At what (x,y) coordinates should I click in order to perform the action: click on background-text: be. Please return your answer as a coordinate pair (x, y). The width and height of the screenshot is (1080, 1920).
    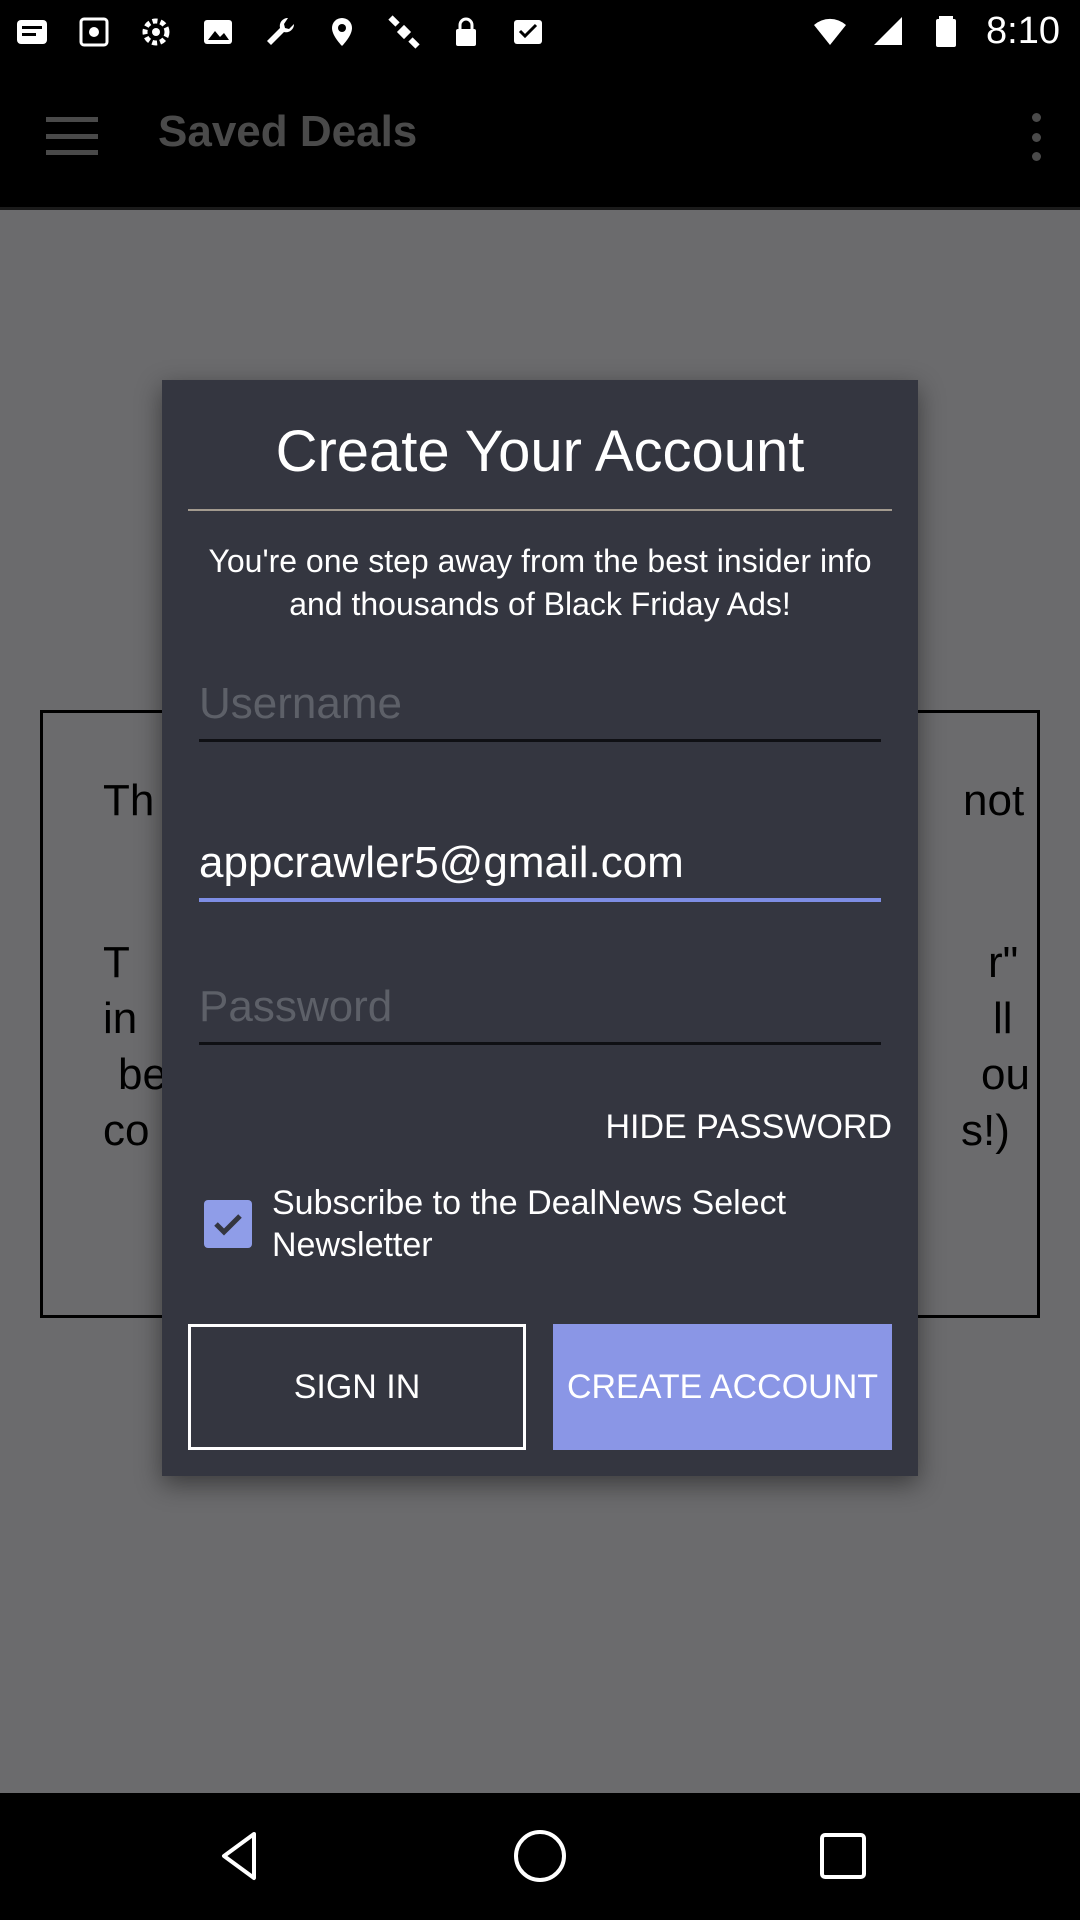
    Looking at the image, I should click on (142, 1074).